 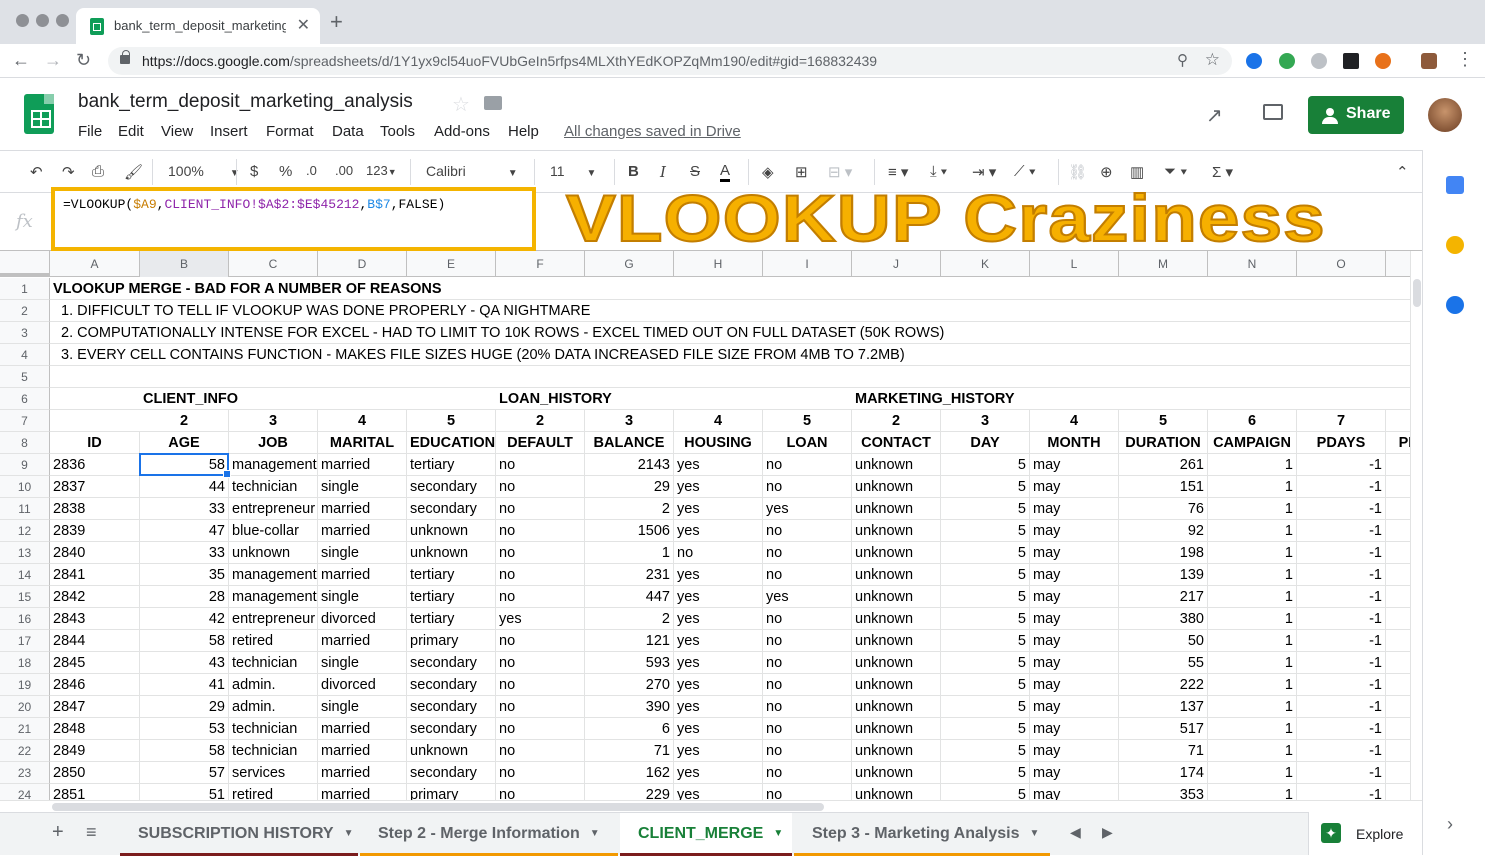 What do you see at coordinates (95, 509) in the screenshot?
I see `cell: 2838` at bounding box center [95, 509].